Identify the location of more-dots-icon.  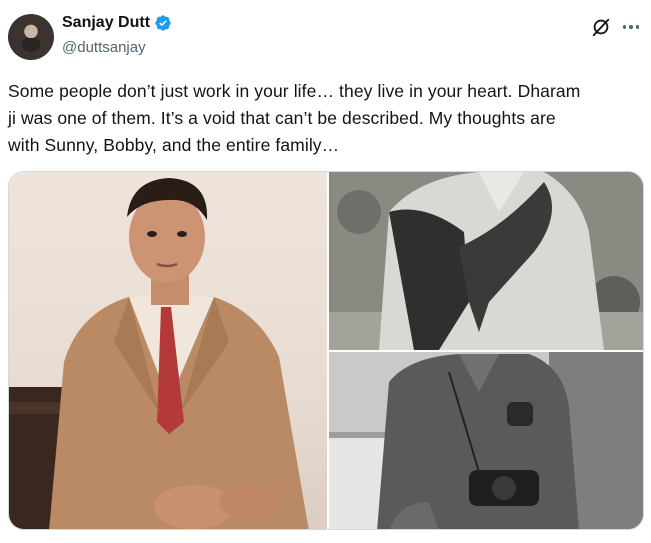
(631, 27).